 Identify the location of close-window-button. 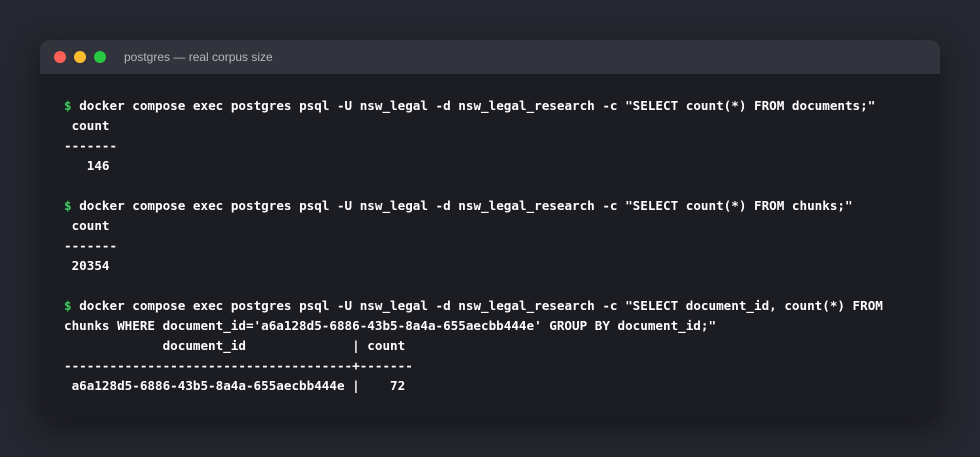
(60, 57).